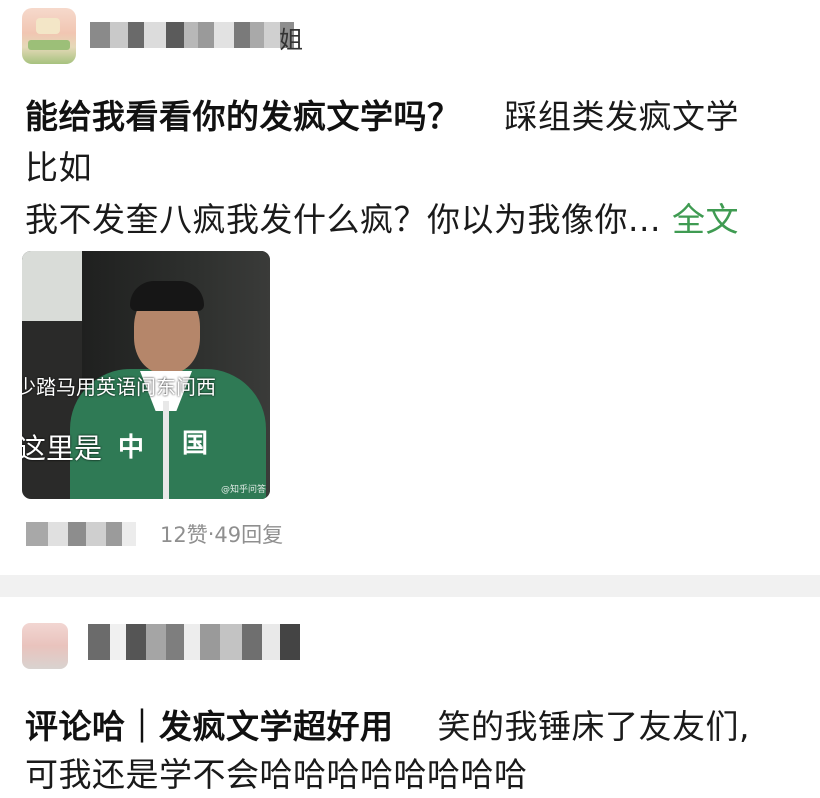 Image resolution: width=820 pixels, height=798 pixels. Describe the element at coordinates (131, 448) in the screenshot. I see `jacket-text-1: 中` at that location.